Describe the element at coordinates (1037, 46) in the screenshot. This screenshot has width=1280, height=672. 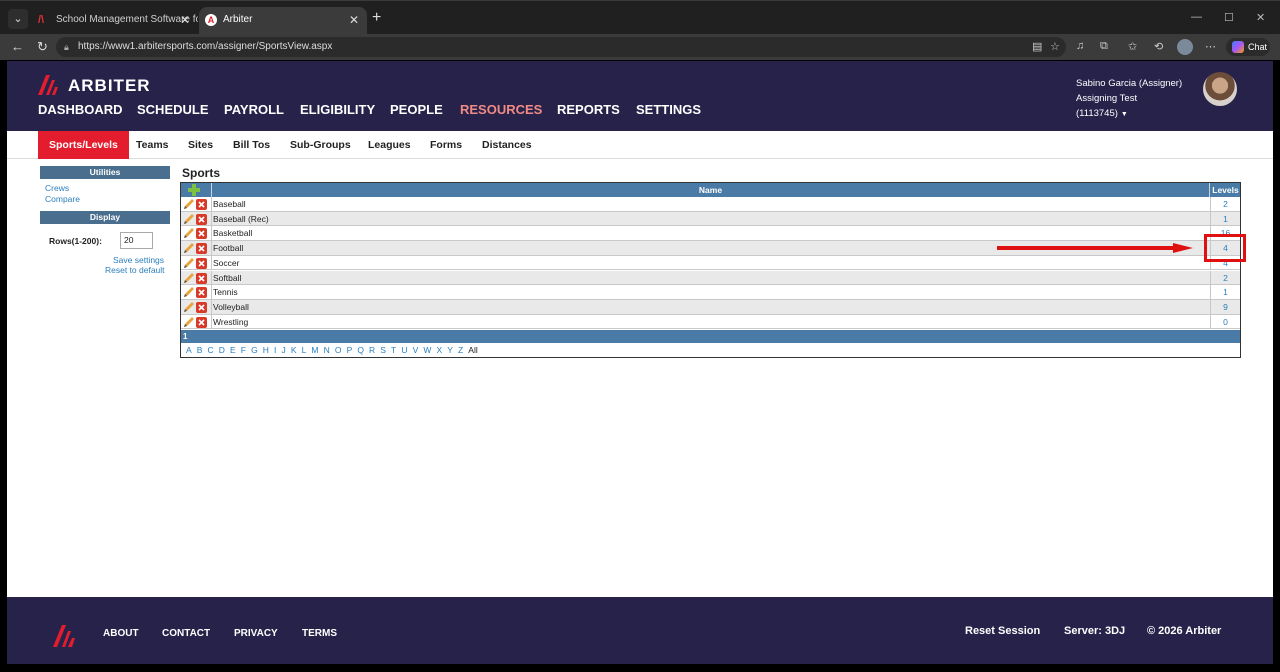
I see `reader-view-icon: ▤` at that location.